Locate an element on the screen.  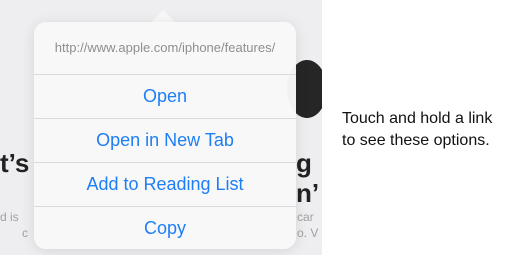
background-body-fragment-left-1: d is is located at coordinates (9, 217).